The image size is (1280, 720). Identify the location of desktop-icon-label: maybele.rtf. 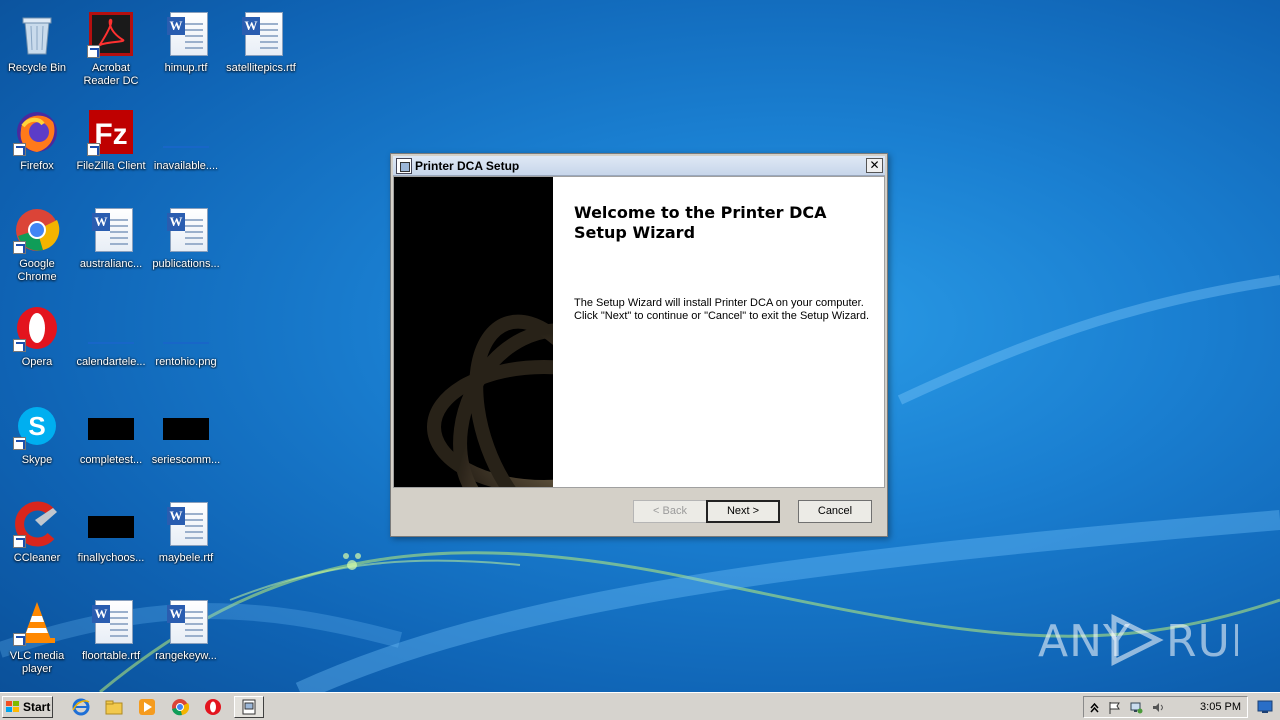
(186, 558).